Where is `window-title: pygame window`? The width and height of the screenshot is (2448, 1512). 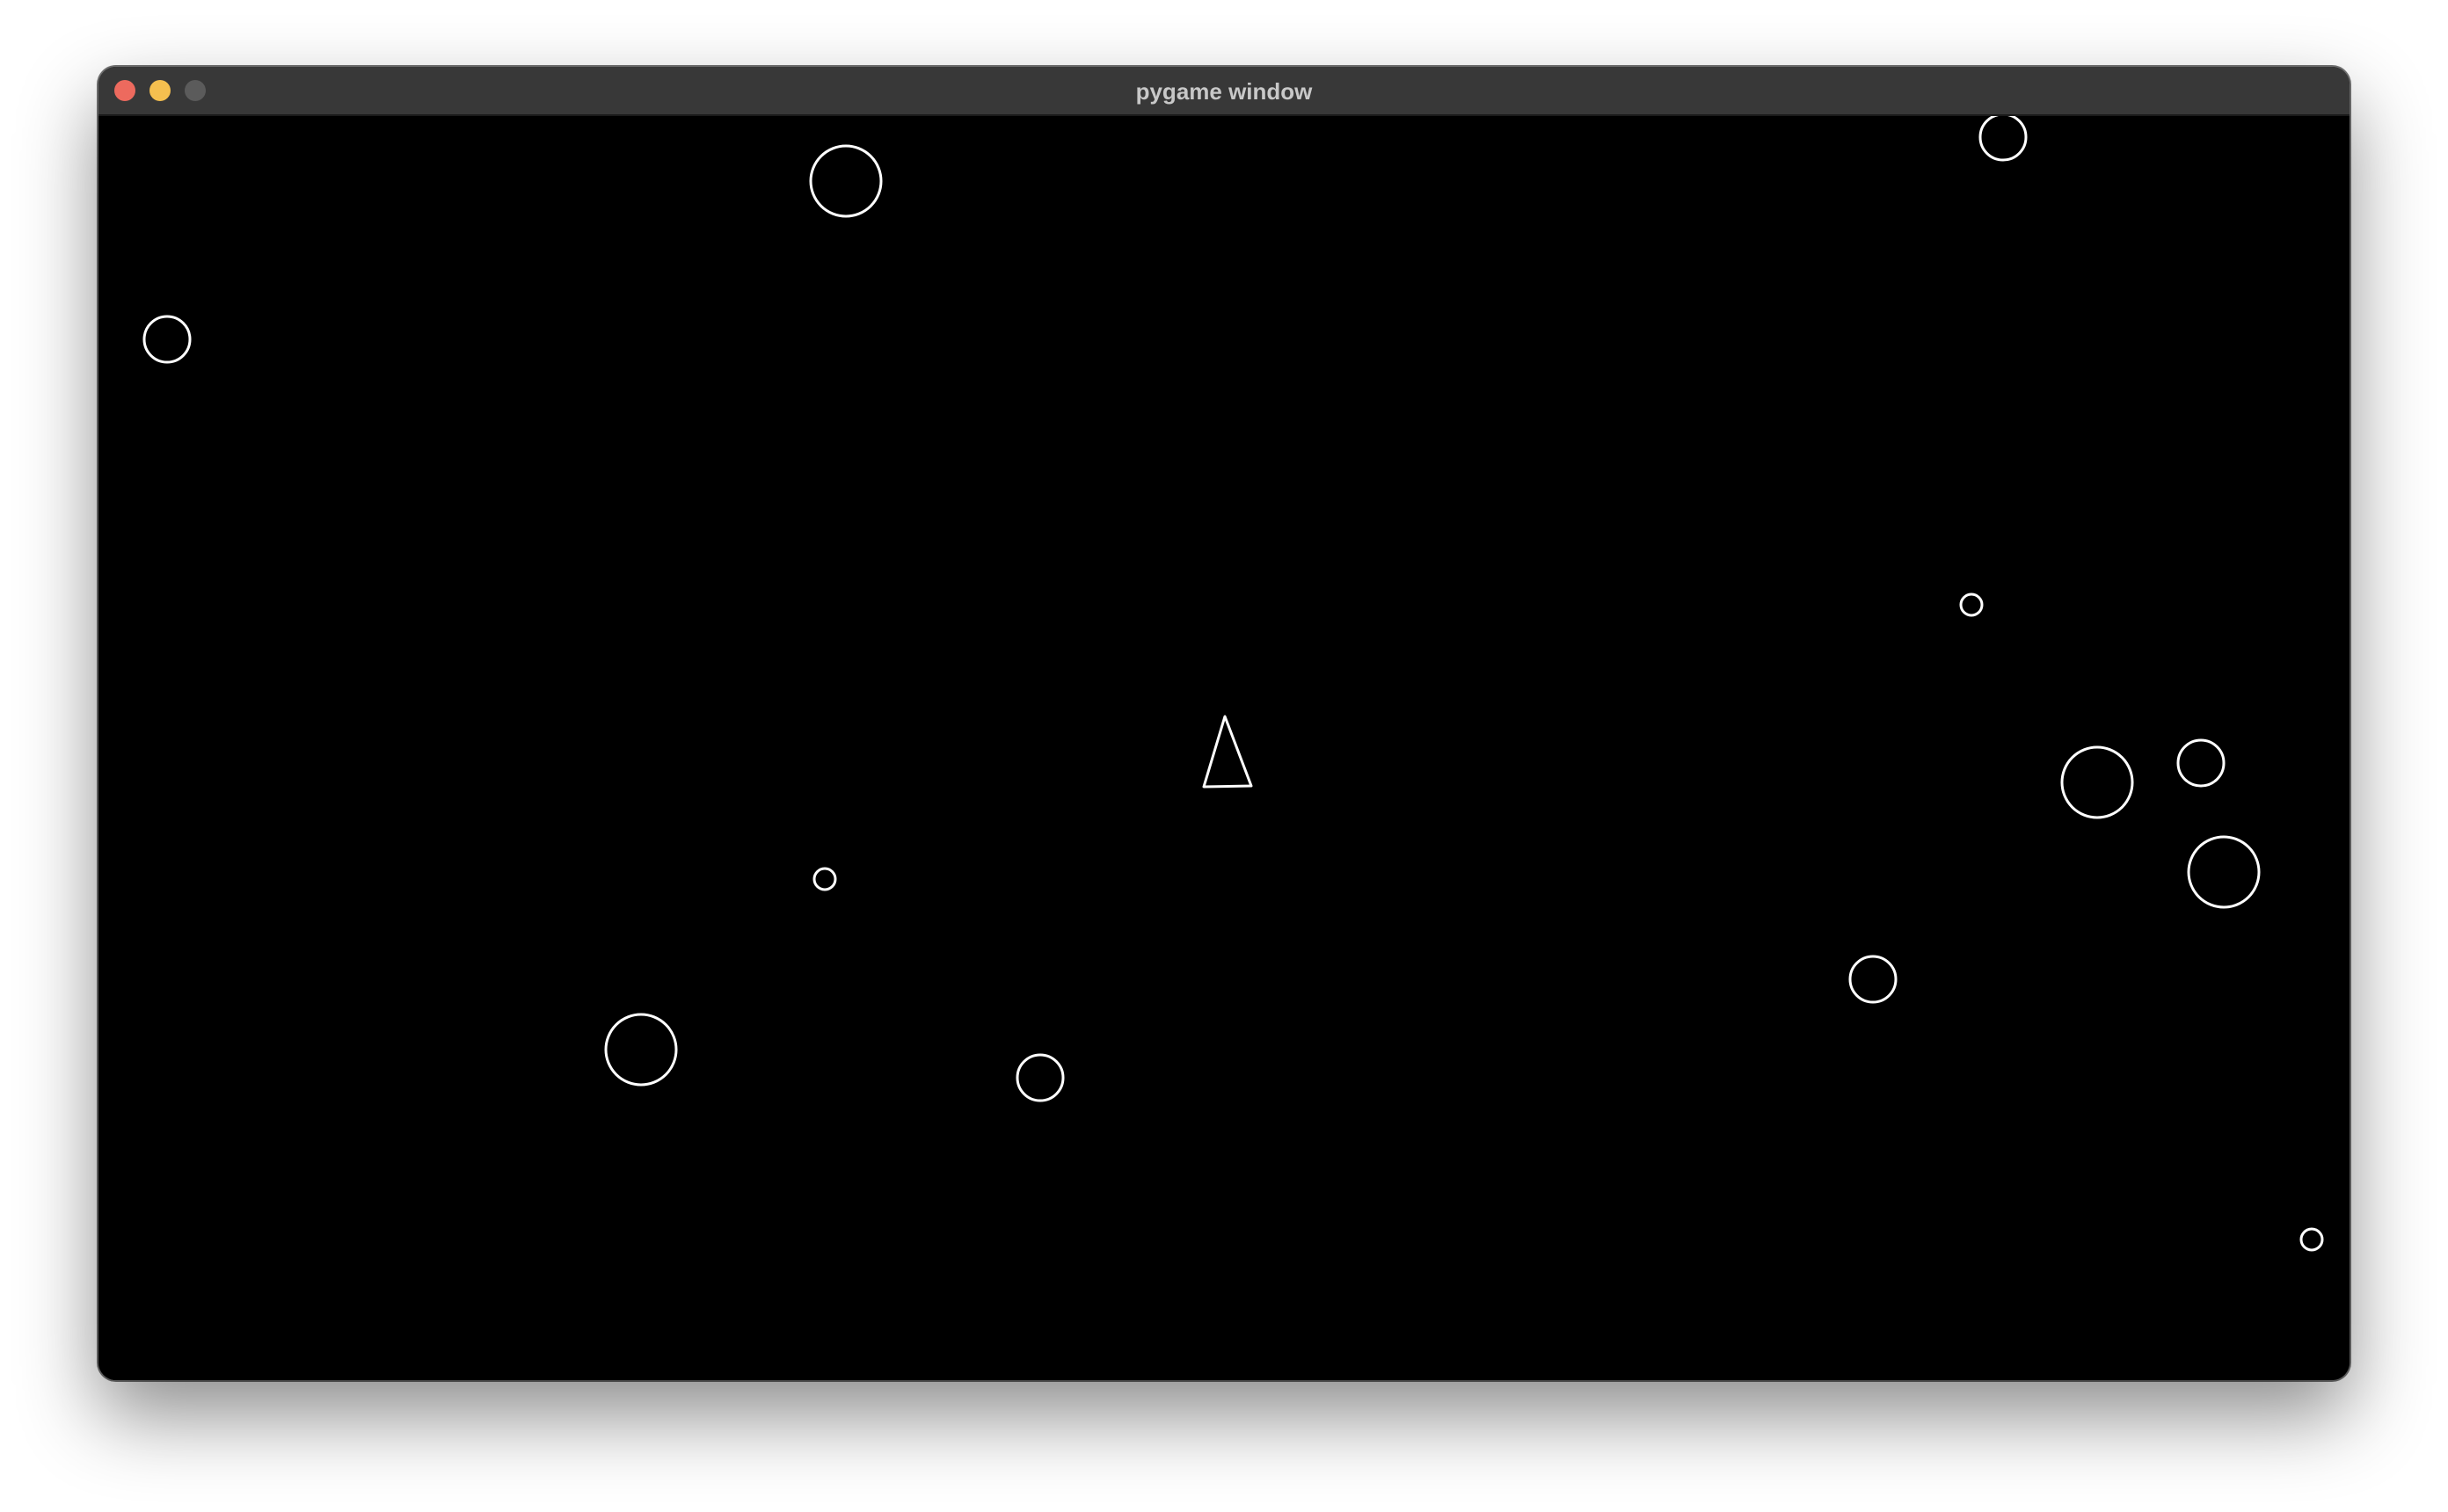
window-title: pygame window is located at coordinates (1224, 92).